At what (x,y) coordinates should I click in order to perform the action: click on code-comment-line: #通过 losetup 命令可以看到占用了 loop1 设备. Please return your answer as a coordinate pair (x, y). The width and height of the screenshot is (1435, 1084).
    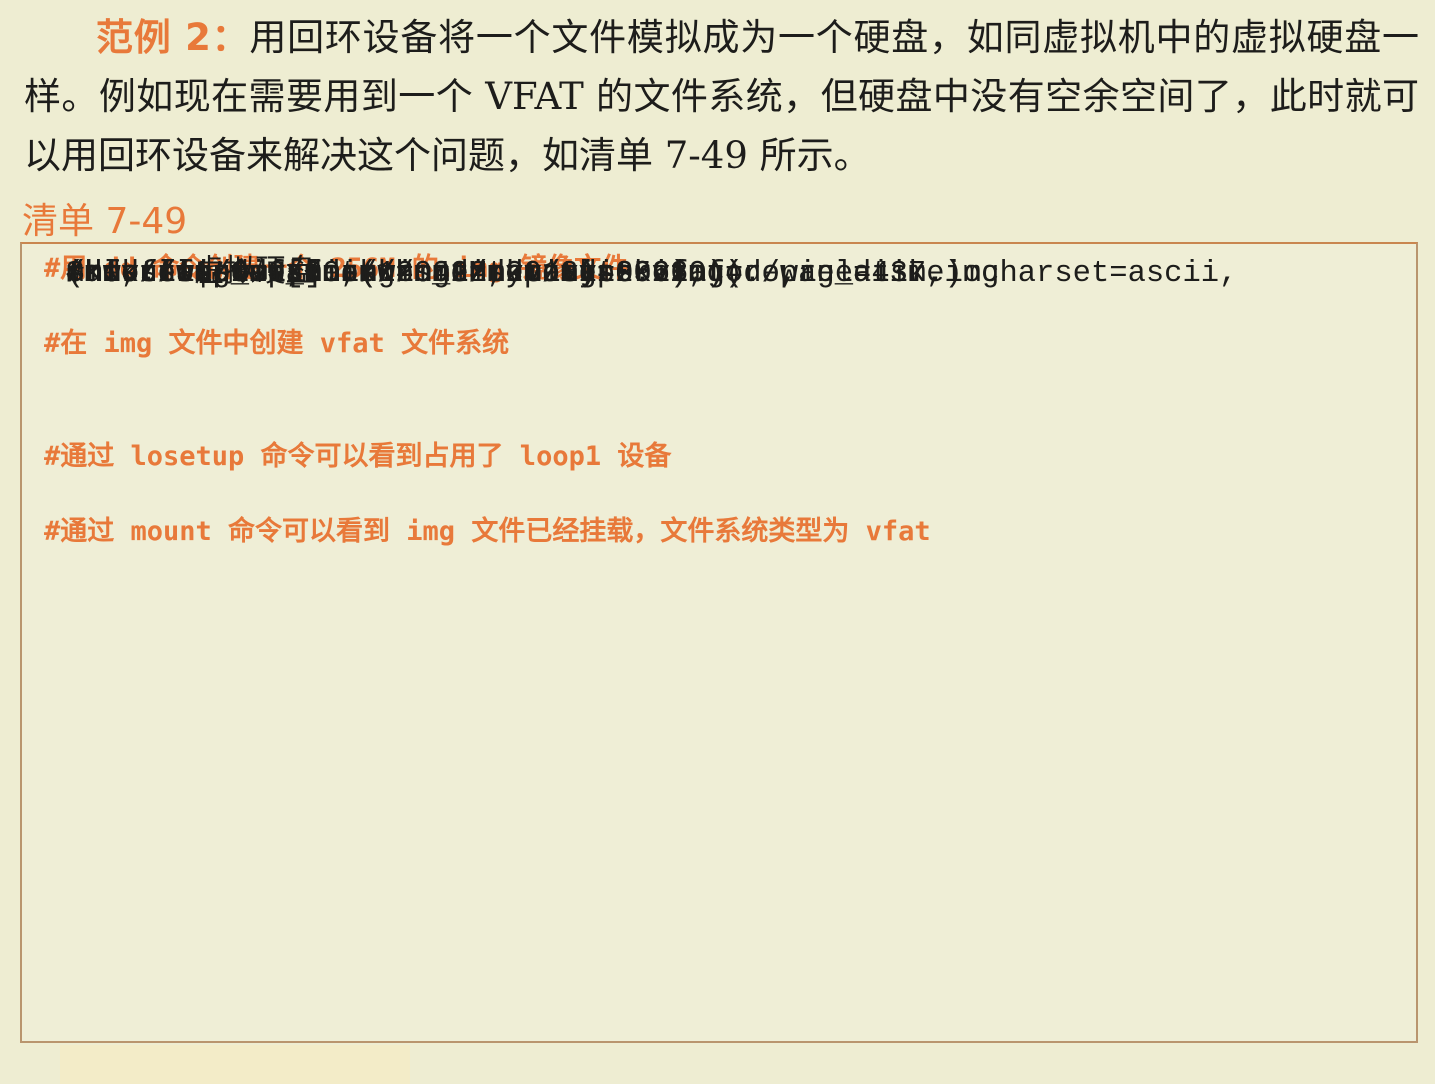
    Looking at the image, I should click on (358, 456).